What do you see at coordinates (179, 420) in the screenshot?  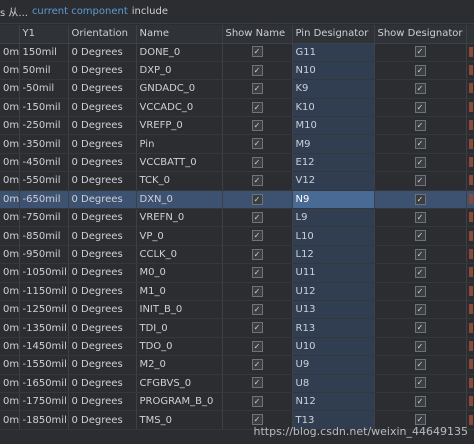 I see `cell-name: TMS_0` at bounding box center [179, 420].